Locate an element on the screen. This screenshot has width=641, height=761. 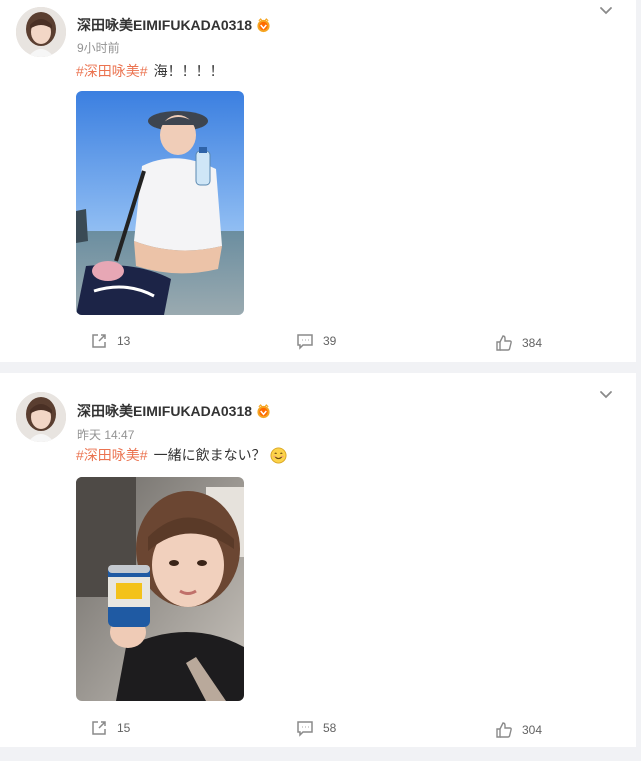
post-content: #深田咏美# 海！！！！ is located at coordinates (150, 71).